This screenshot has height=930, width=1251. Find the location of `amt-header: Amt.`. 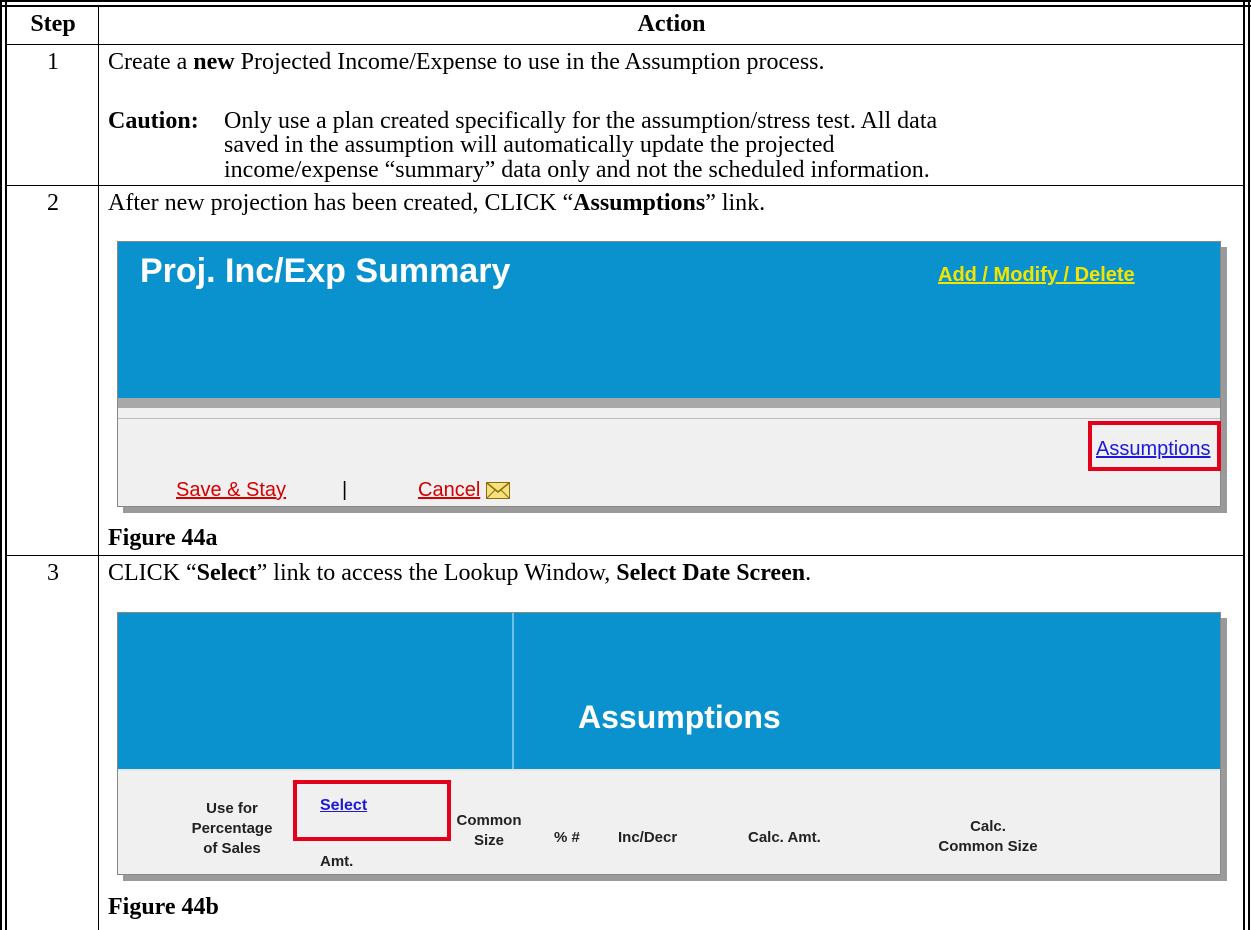

amt-header: Amt. is located at coordinates (337, 861).